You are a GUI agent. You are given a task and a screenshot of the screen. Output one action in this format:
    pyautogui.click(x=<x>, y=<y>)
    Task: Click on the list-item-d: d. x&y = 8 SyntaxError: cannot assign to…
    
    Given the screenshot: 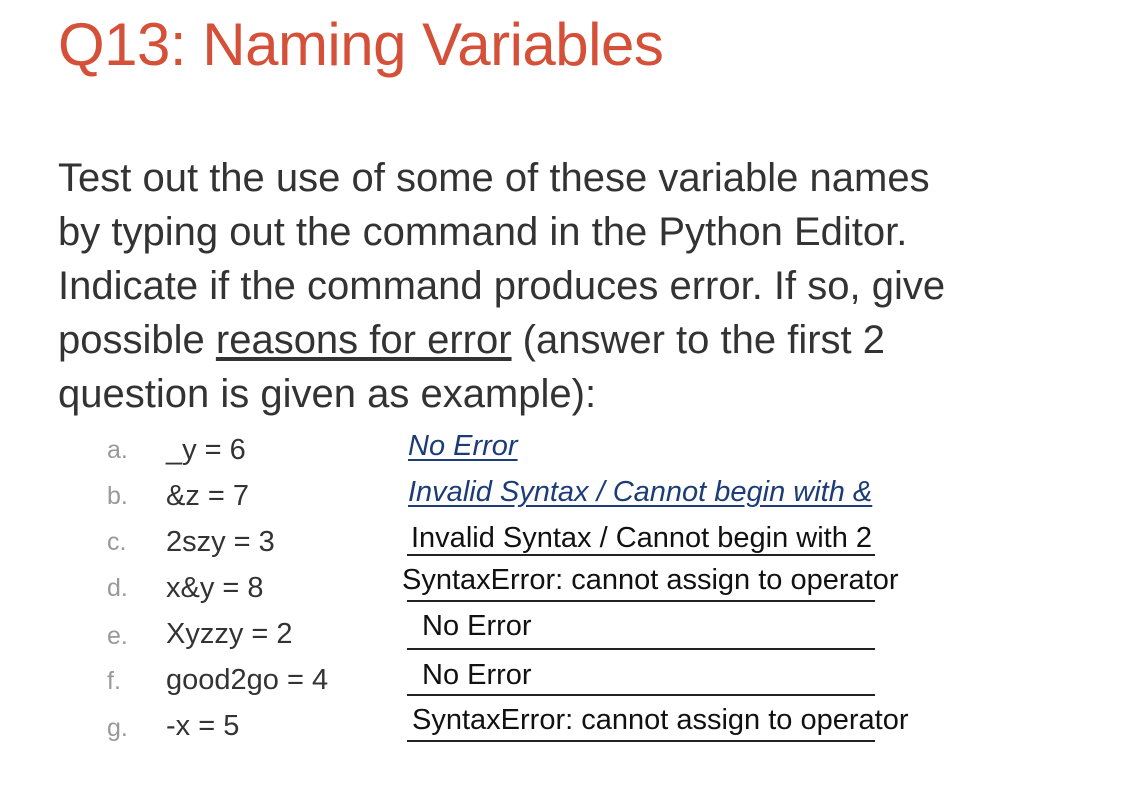 What is the action you would take?
    pyautogui.click(x=566, y=587)
    